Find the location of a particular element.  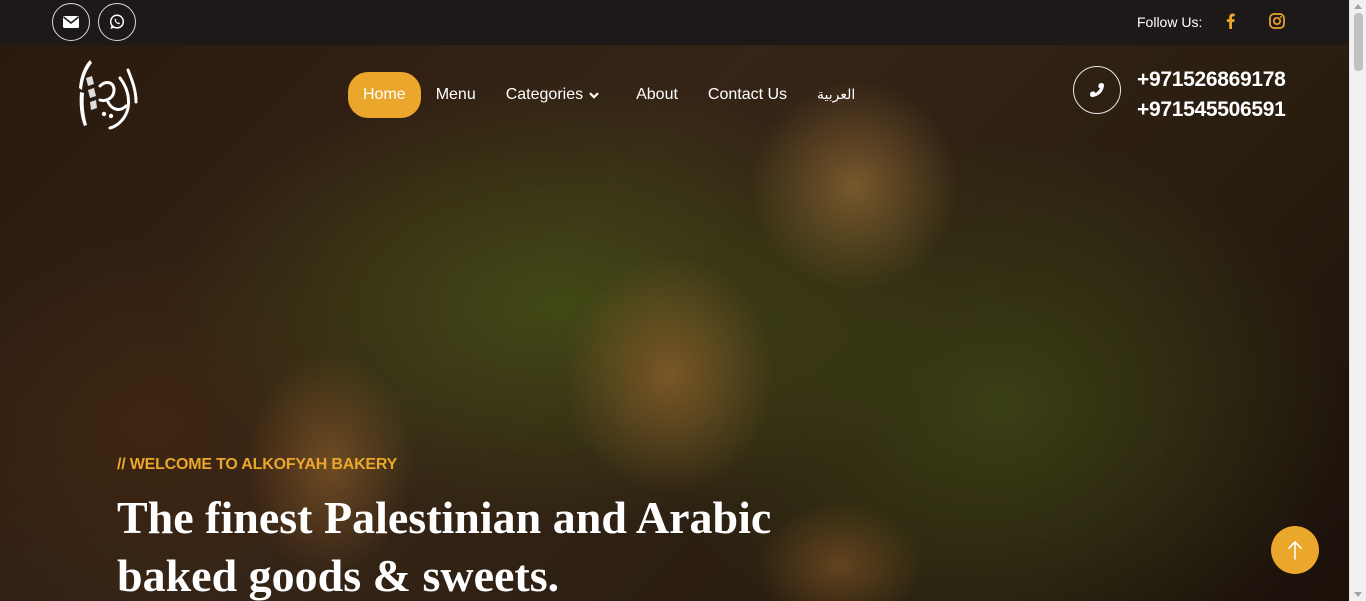

alkofyah-logo is located at coordinates (108, 95).